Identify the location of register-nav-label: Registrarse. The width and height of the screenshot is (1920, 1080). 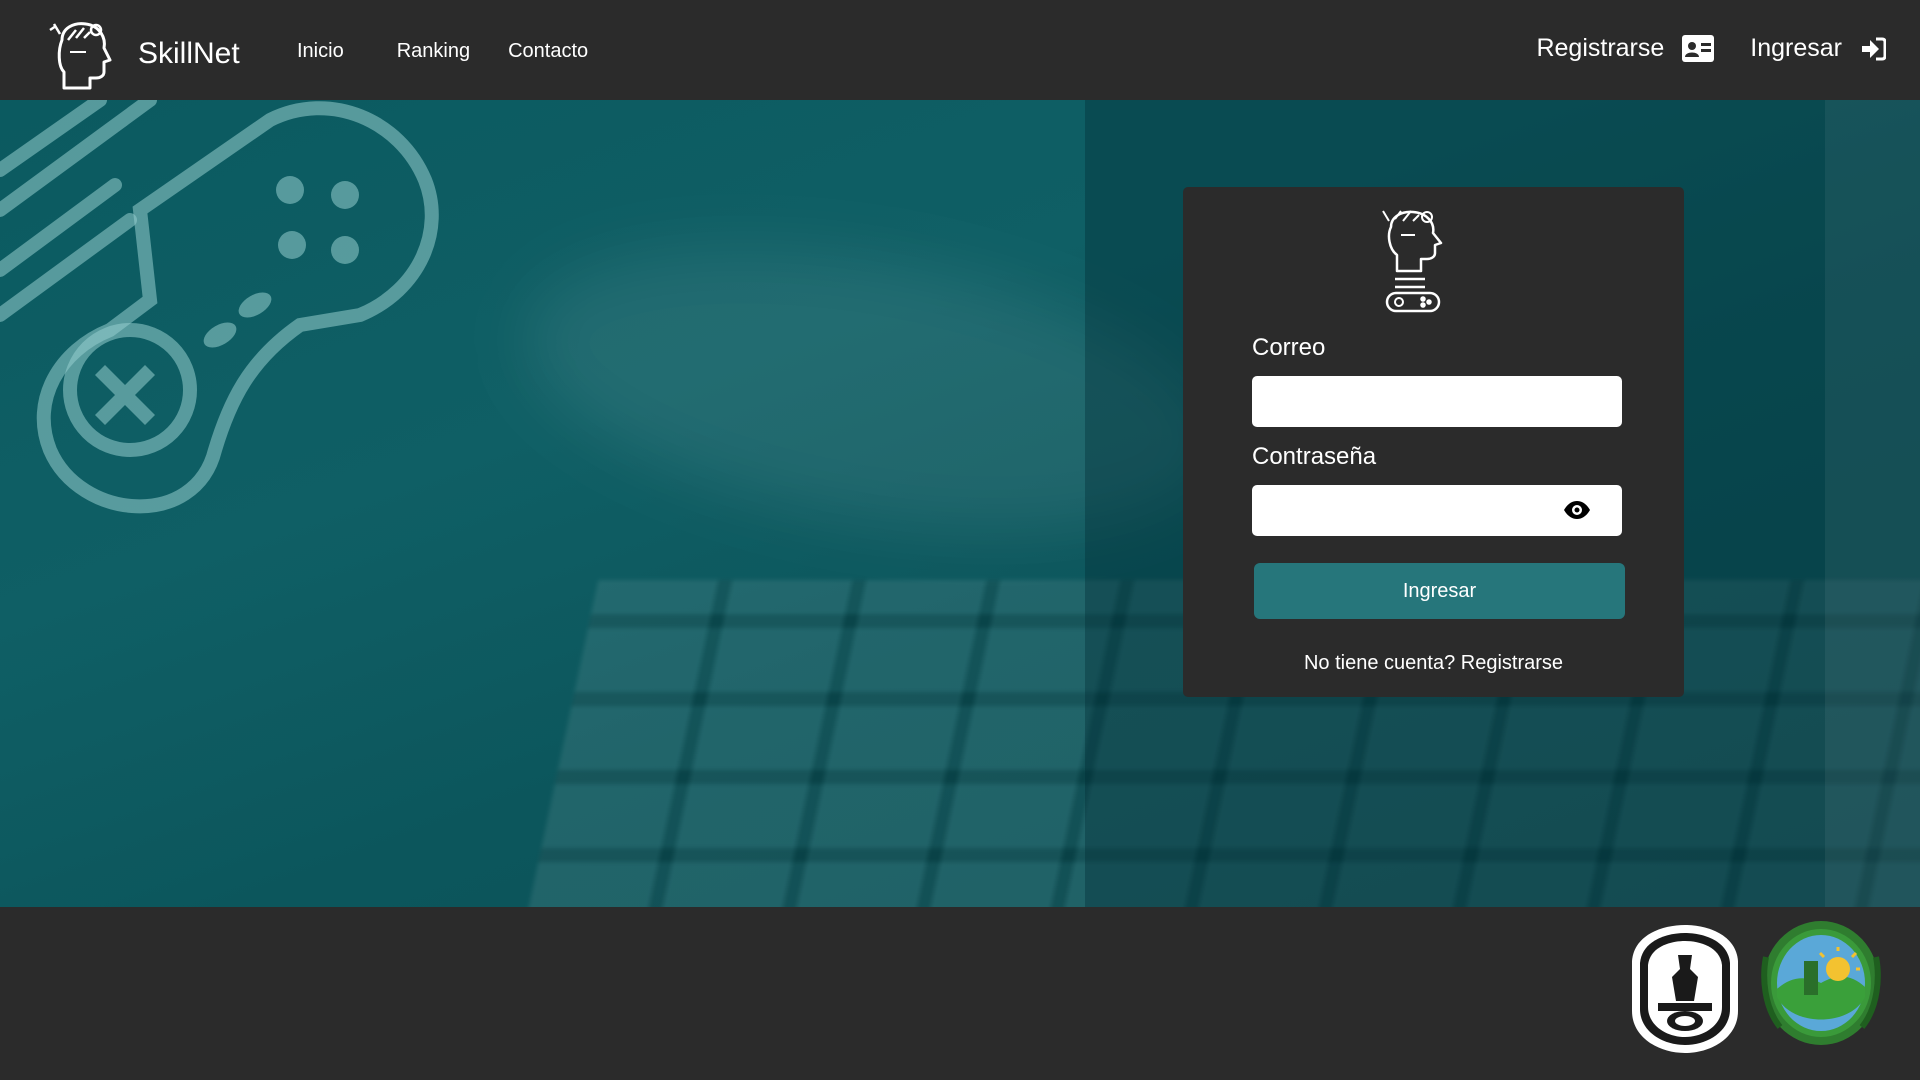
(1600, 48).